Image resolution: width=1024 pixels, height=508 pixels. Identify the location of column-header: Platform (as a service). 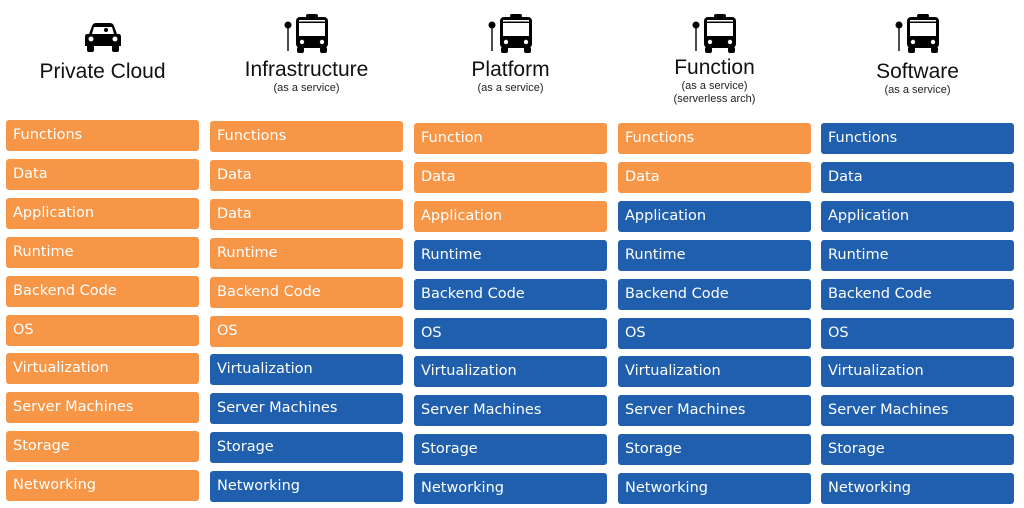
(510, 76).